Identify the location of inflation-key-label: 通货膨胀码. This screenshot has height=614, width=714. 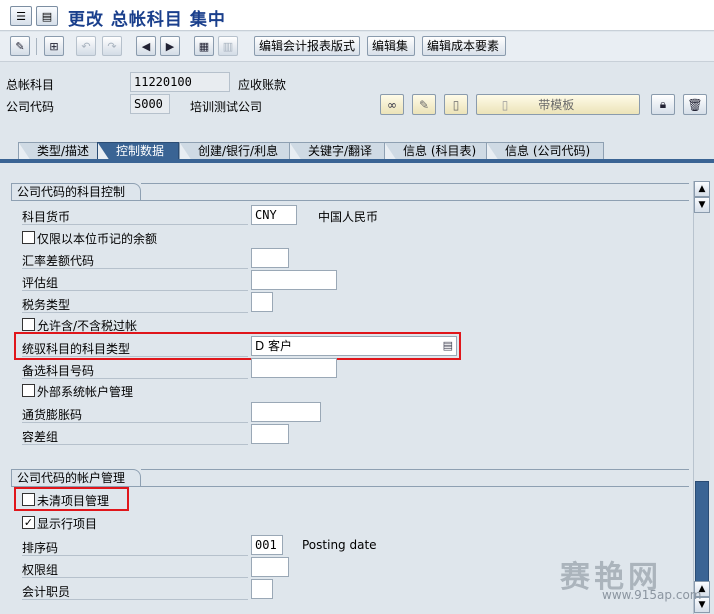
(52, 415).